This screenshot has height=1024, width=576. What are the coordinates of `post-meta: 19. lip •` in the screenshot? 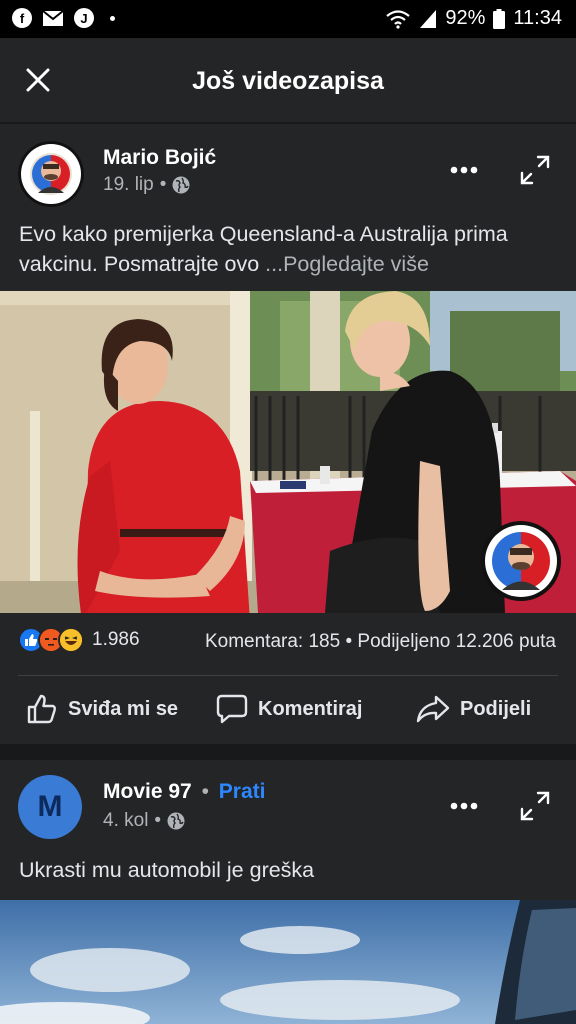 It's located at (146, 185).